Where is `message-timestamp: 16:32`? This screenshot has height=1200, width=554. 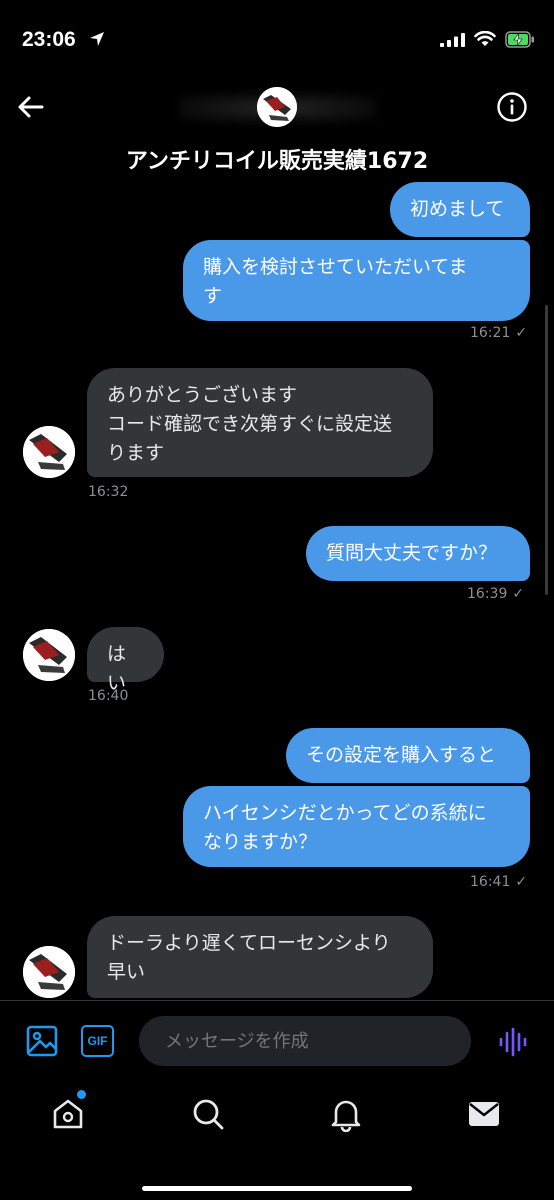
message-timestamp: 16:32 is located at coordinates (108, 492).